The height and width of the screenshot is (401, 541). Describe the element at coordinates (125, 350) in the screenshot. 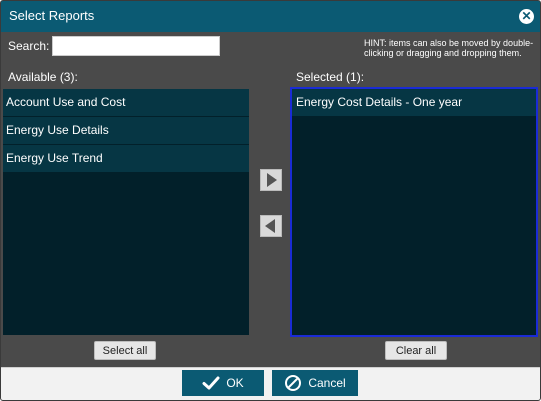

I see `select-all-button: Select all` at that location.